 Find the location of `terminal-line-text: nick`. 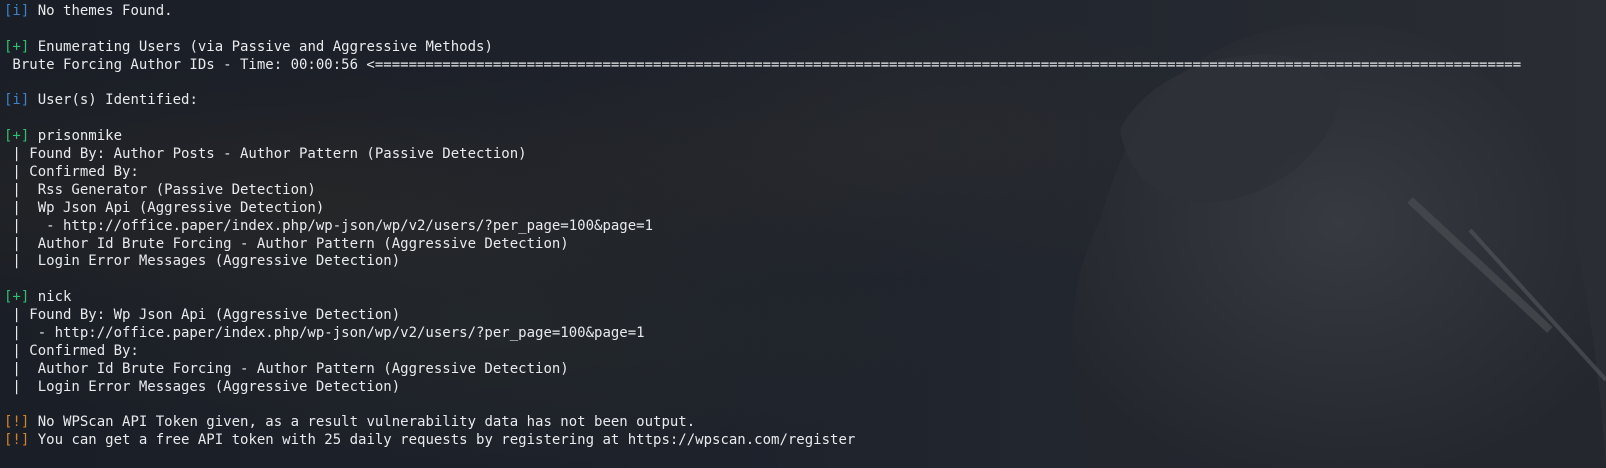

terminal-line-text: nick is located at coordinates (50, 297).